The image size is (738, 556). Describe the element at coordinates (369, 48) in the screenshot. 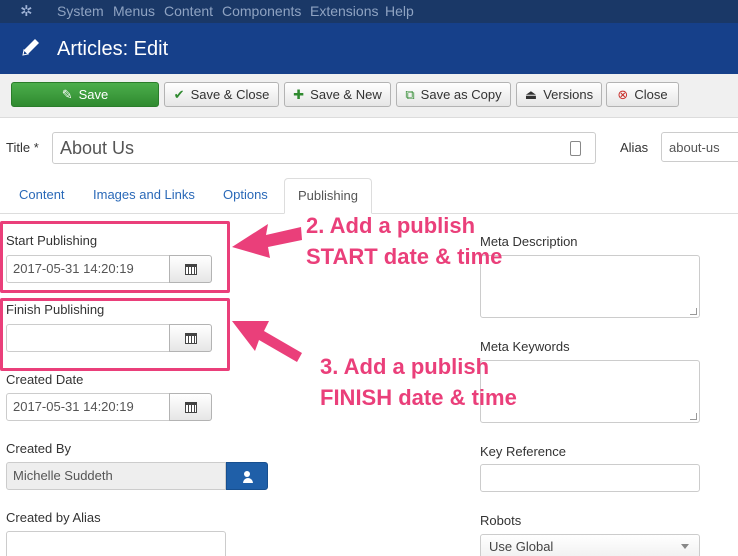

I see `page-header: Articles: Edit` at that location.